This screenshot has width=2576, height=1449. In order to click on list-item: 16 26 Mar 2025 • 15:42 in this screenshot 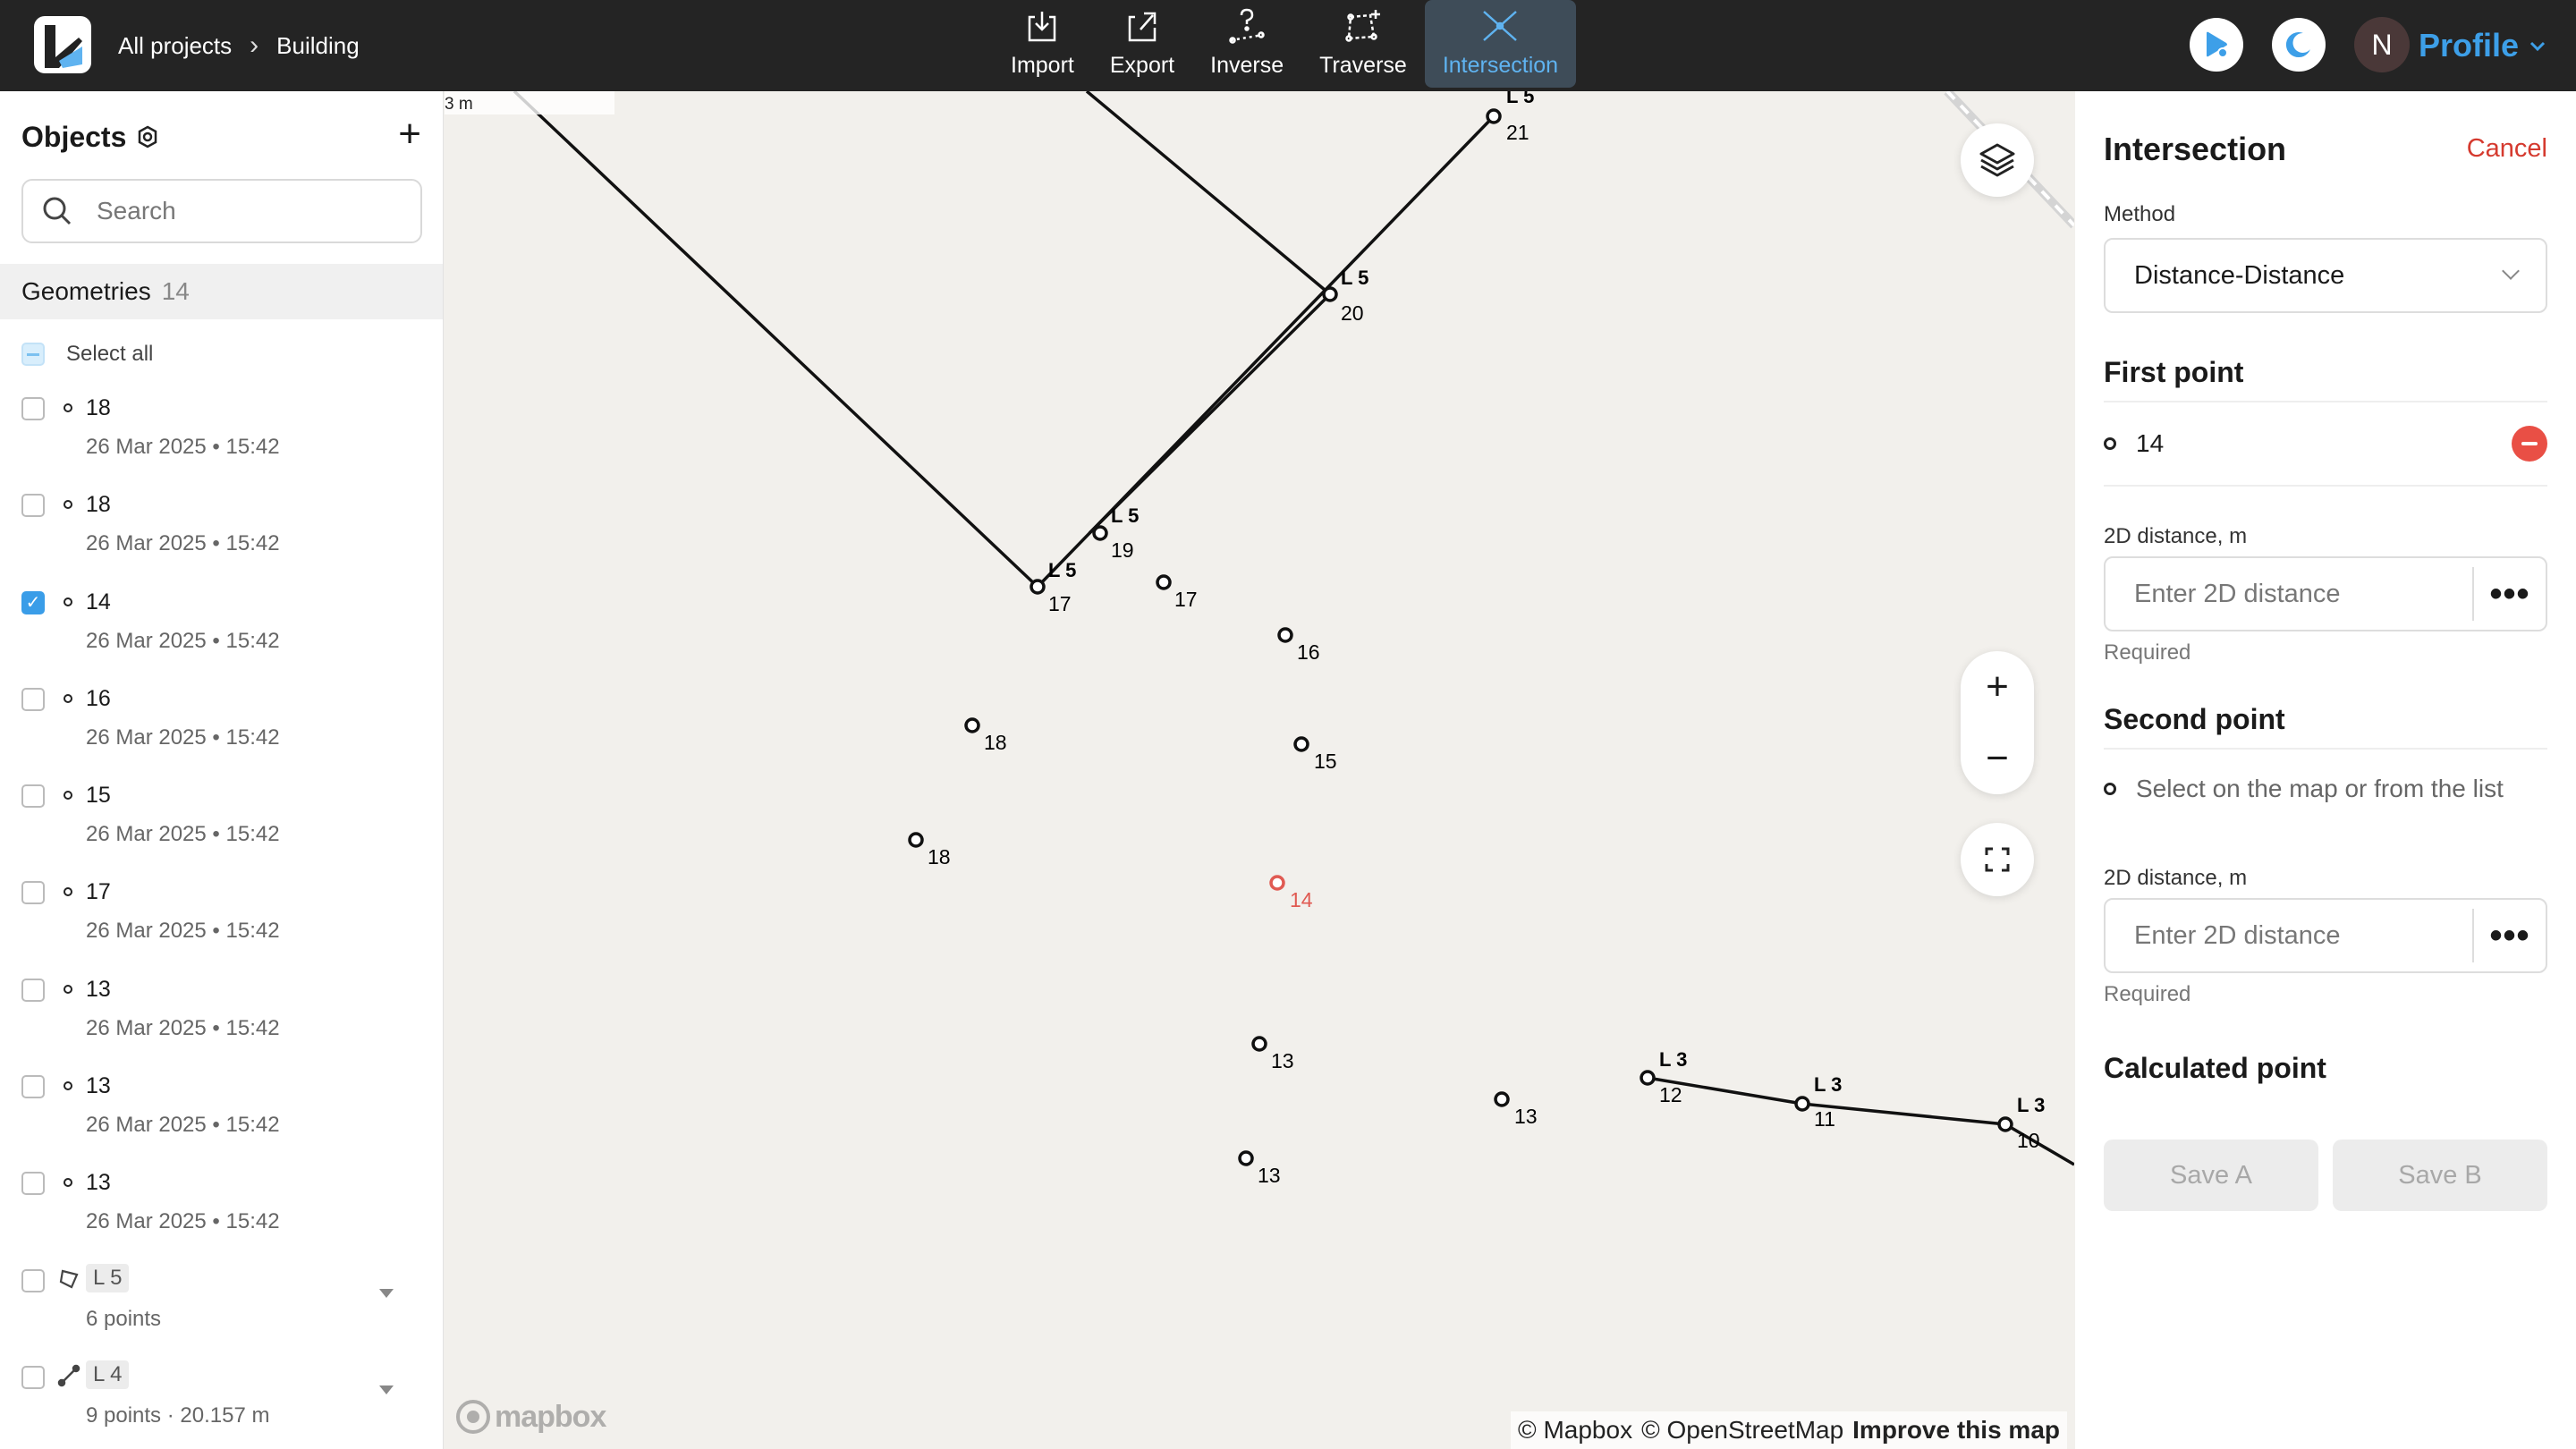, I will do `click(221, 718)`.